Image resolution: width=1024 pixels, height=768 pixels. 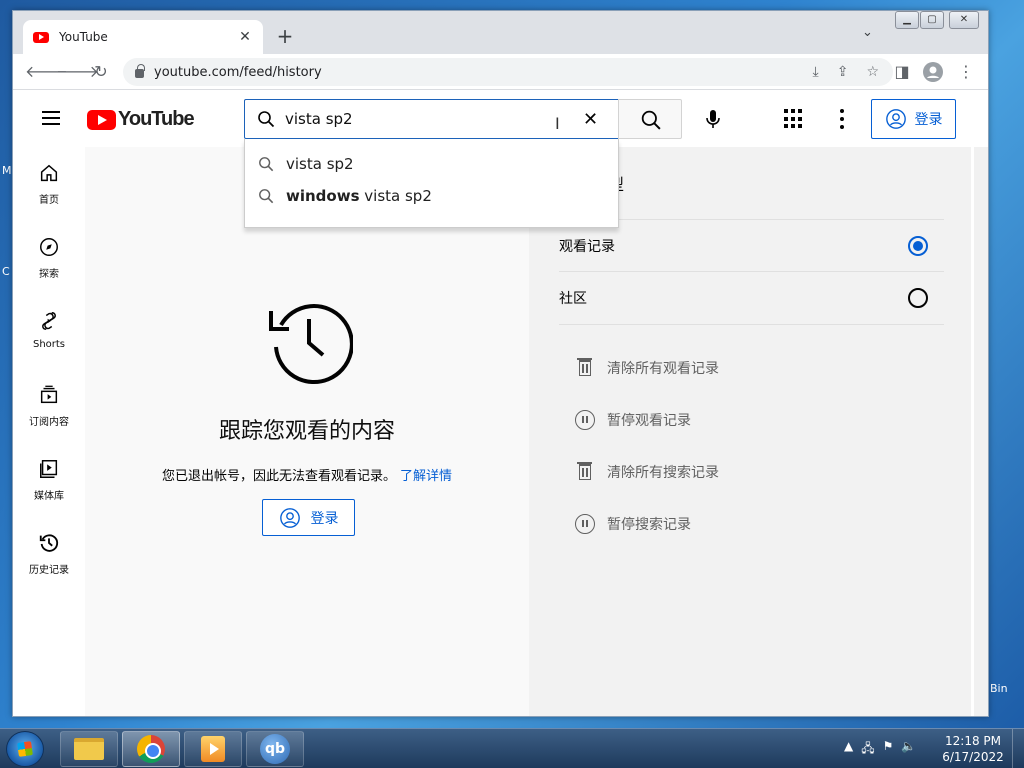 I want to click on suggestion-item: windows vista sp2, so click(x=431, y=196).